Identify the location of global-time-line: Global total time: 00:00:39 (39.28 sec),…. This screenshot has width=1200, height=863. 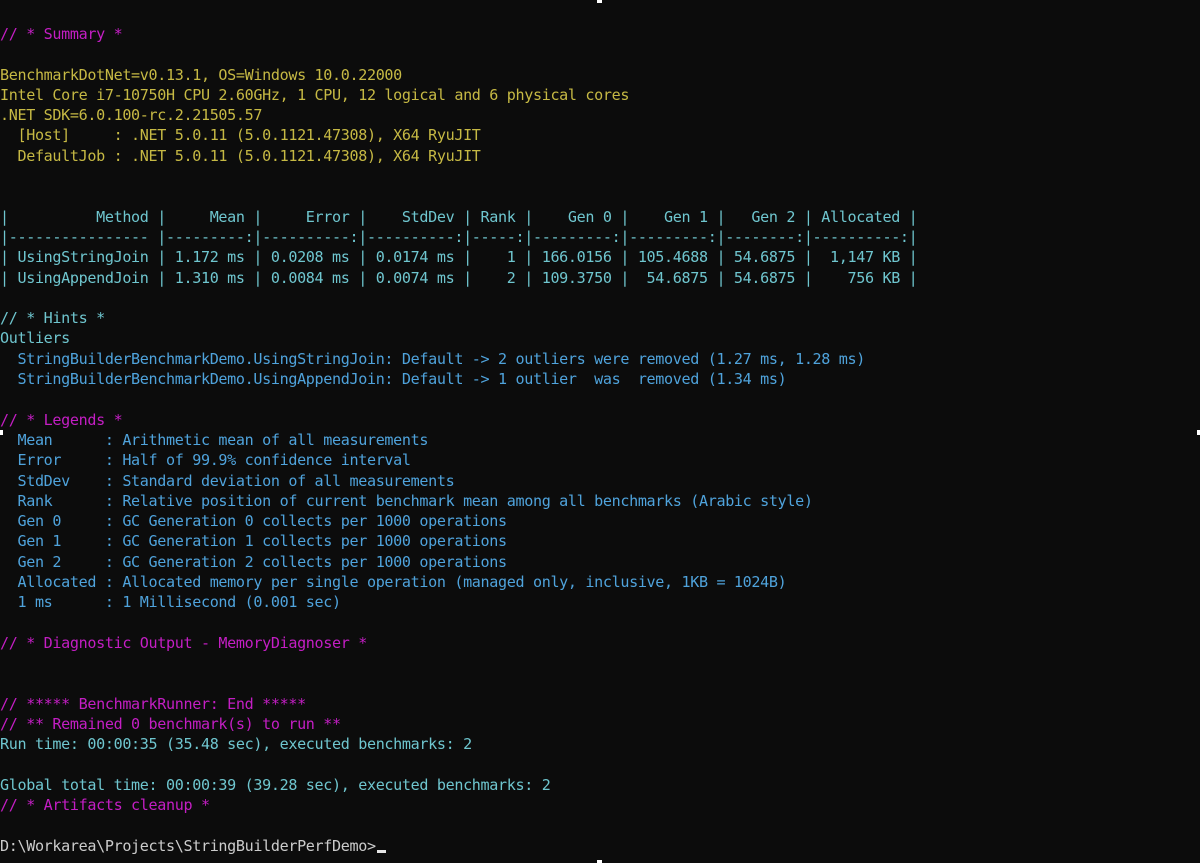
(275, 784).